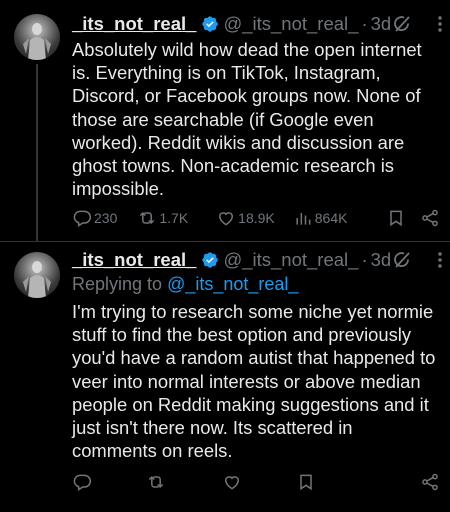 The width and height of the screenshot is (450, 512). I want to click on views-button: 864K, so click(320, 218).